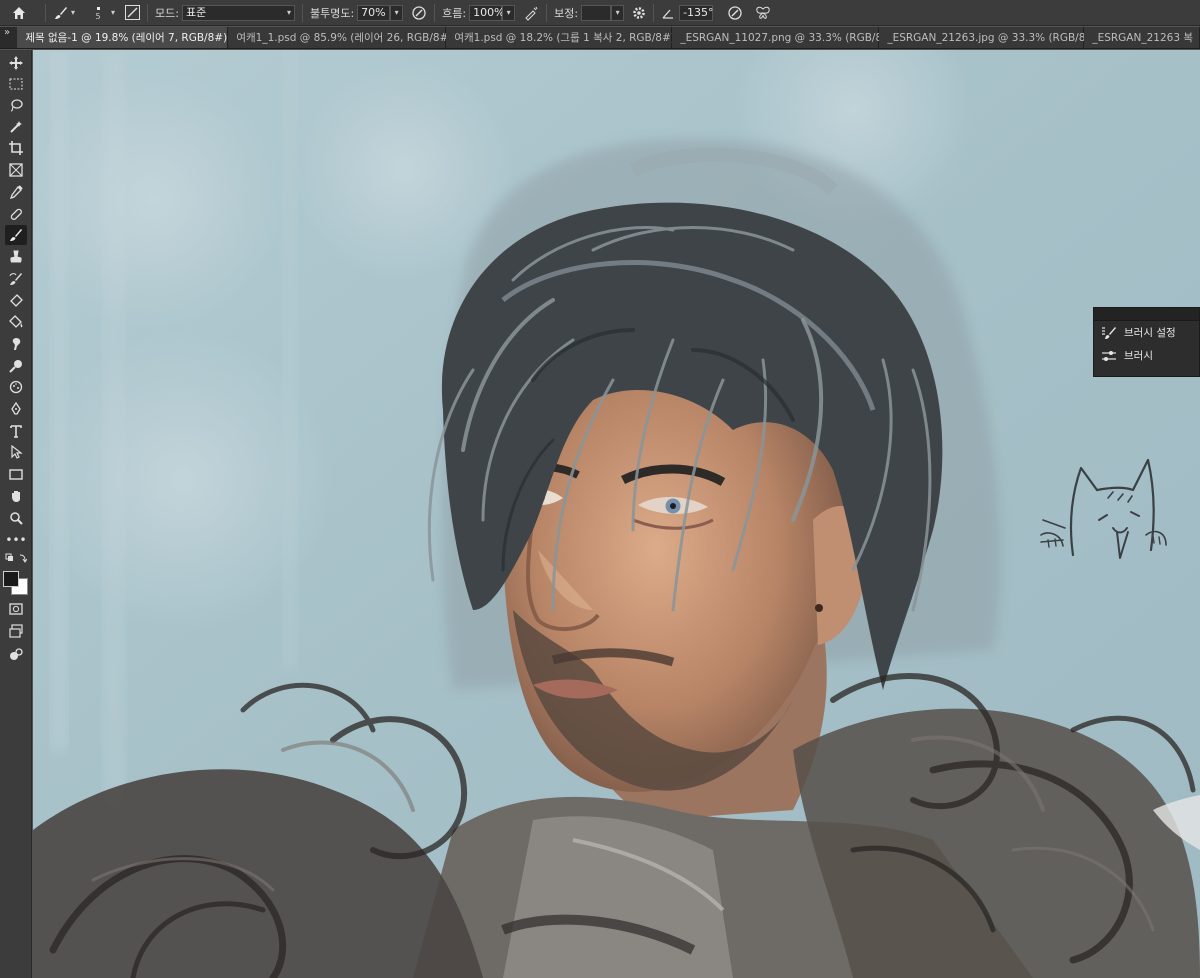 The width and height of the screenshot is (1200, 978). Describe the element at coordinates (133, 12) in the screenshot. I see `brush-panel-toggle-icon` at that location.